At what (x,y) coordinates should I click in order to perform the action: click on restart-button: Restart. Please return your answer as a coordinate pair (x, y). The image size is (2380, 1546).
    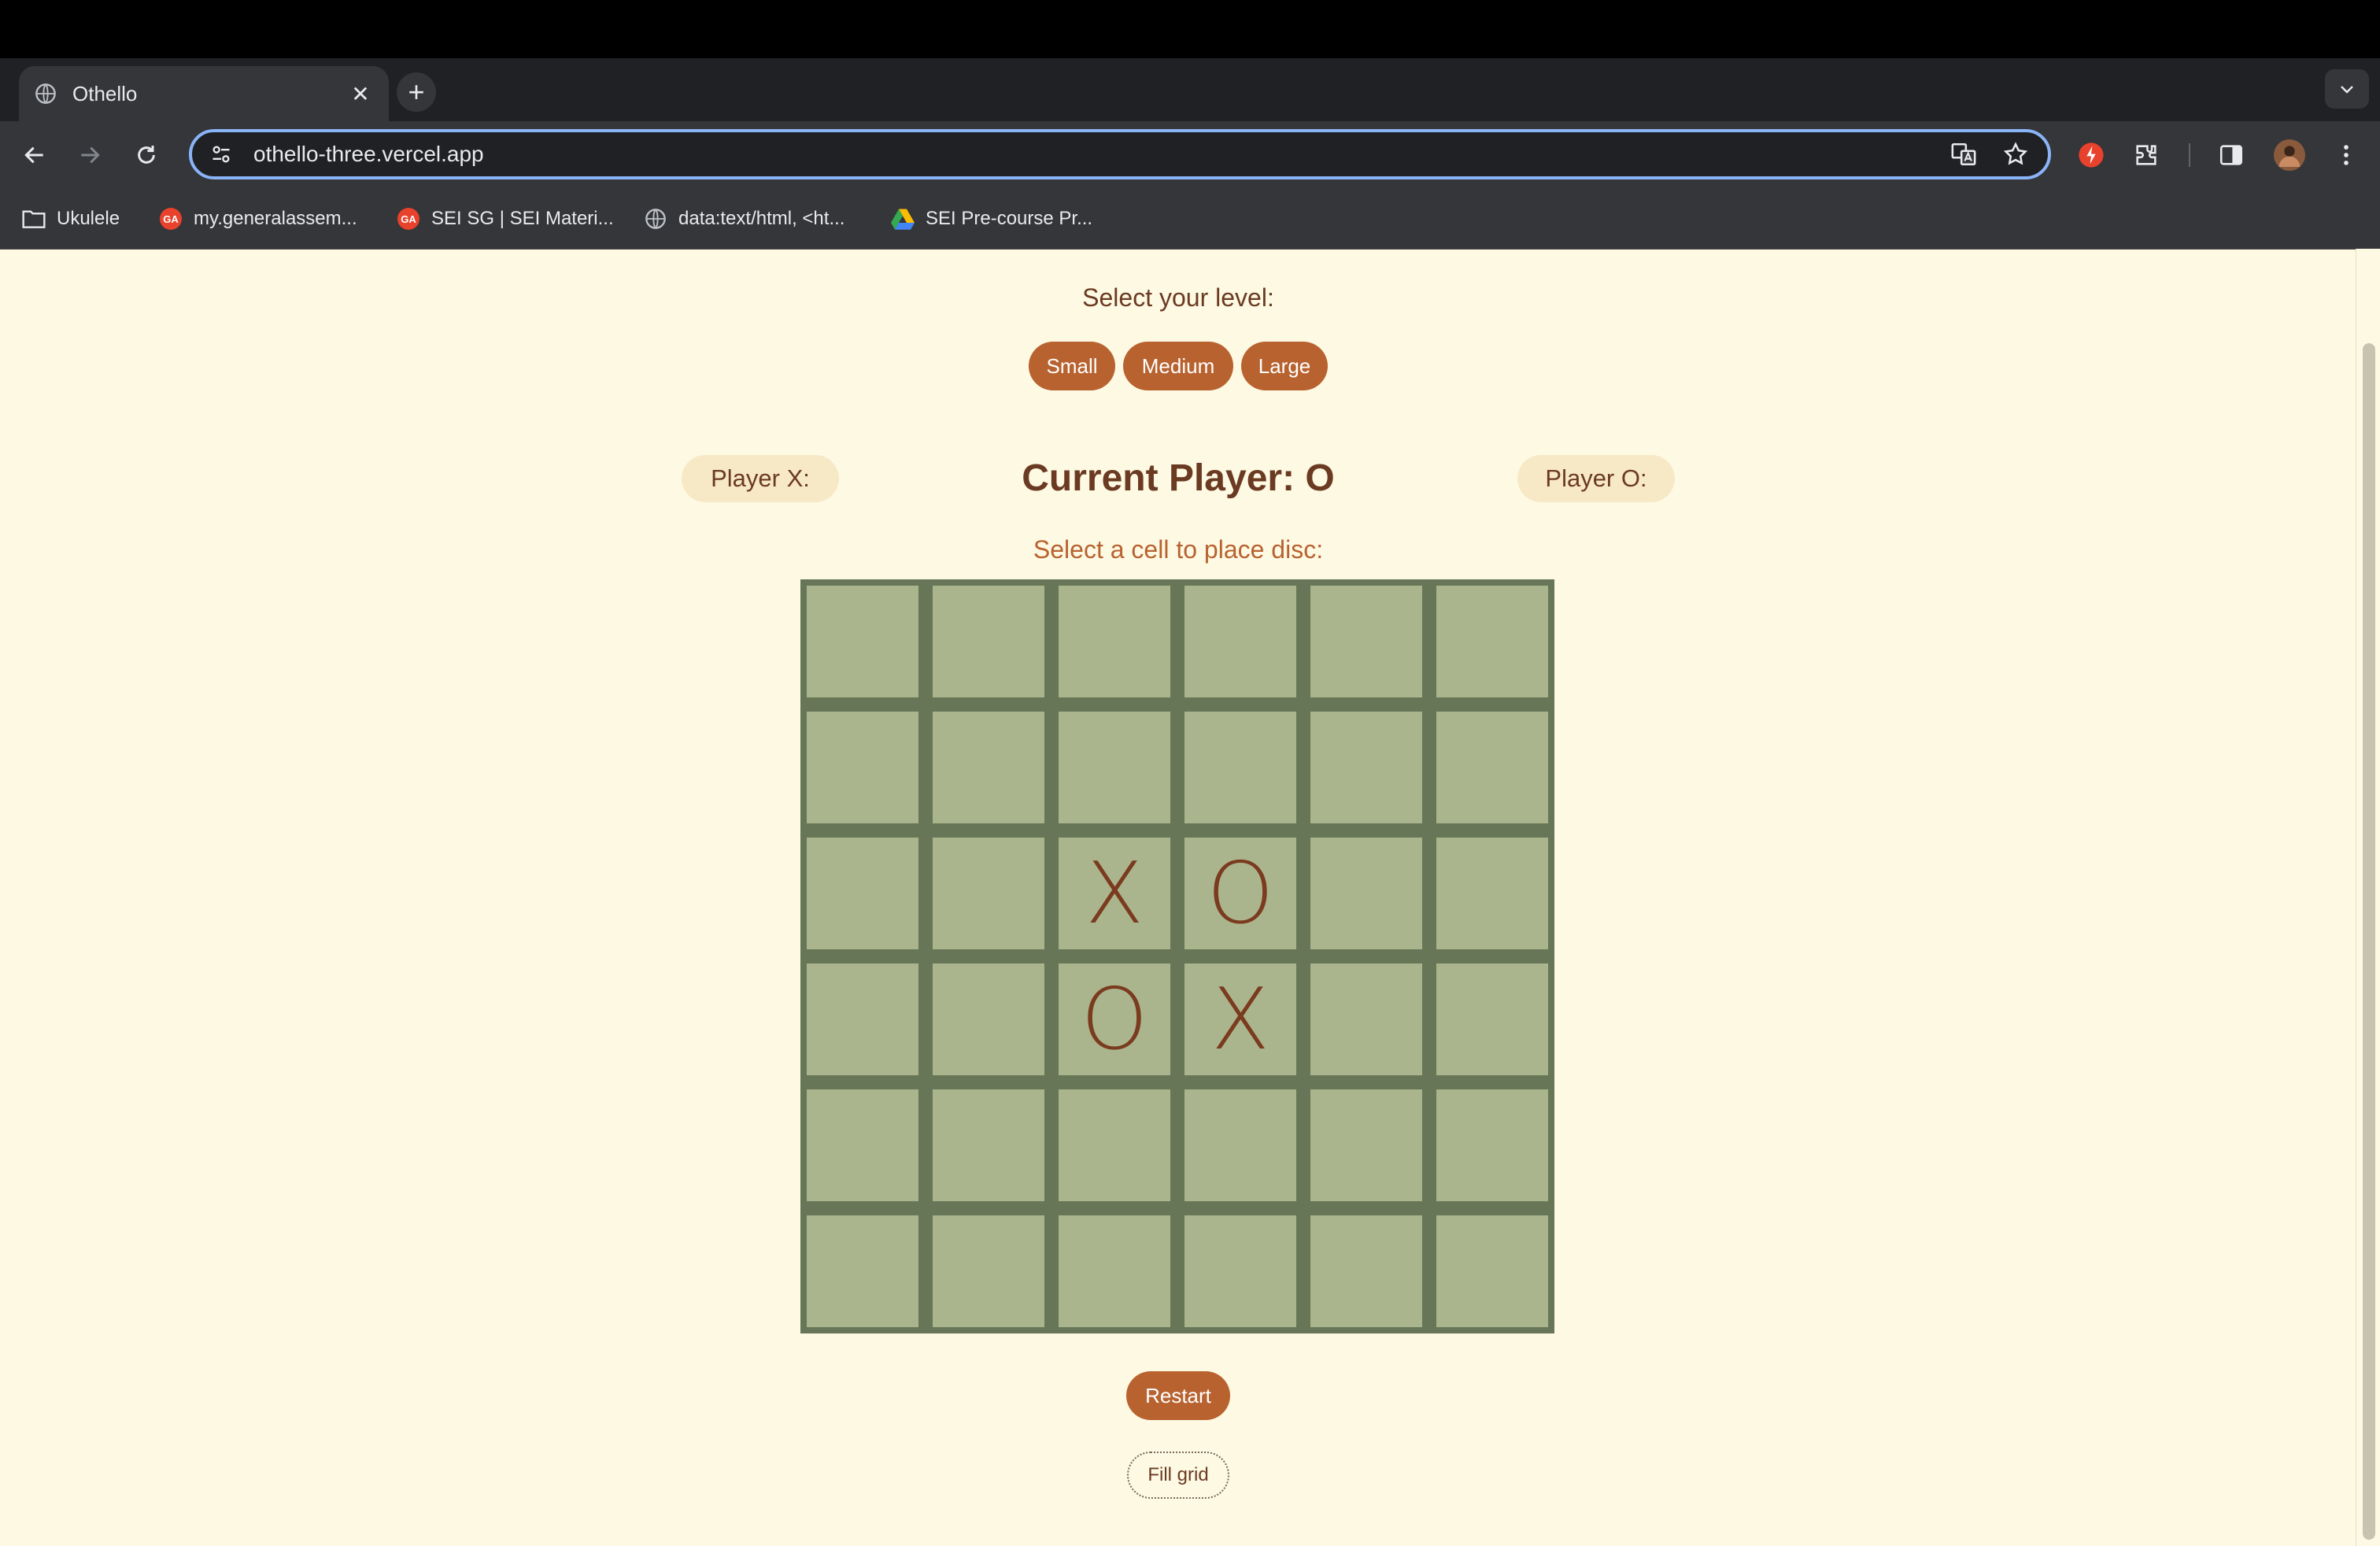
    Looking at the image, I should click on (1178, 1396).